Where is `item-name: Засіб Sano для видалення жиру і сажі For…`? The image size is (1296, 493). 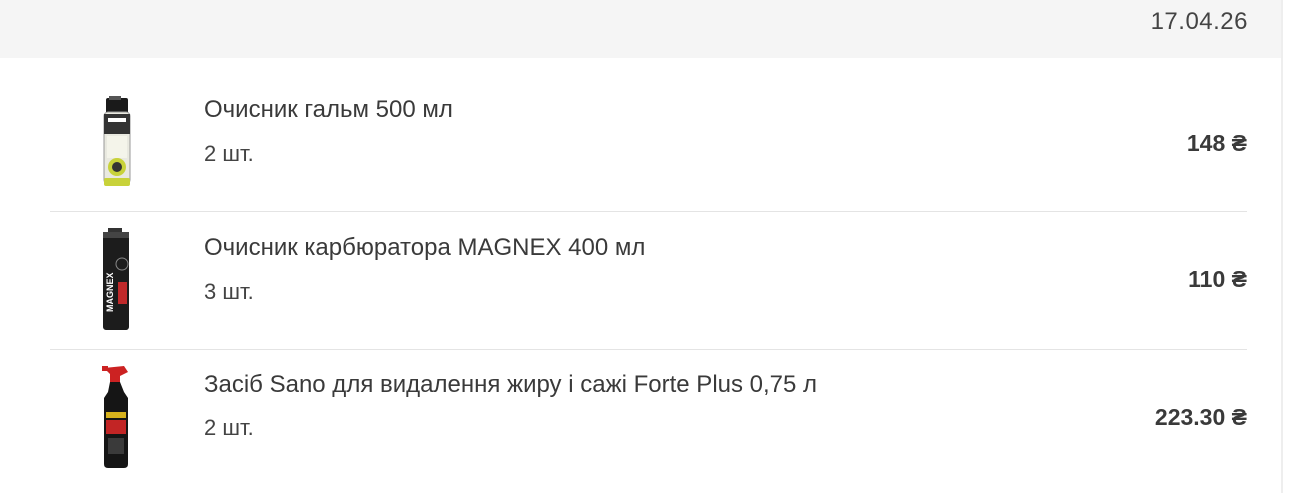
item-name: Засіб Sano для видалення жиру і сажі For… is located at coordinates (510, 385).